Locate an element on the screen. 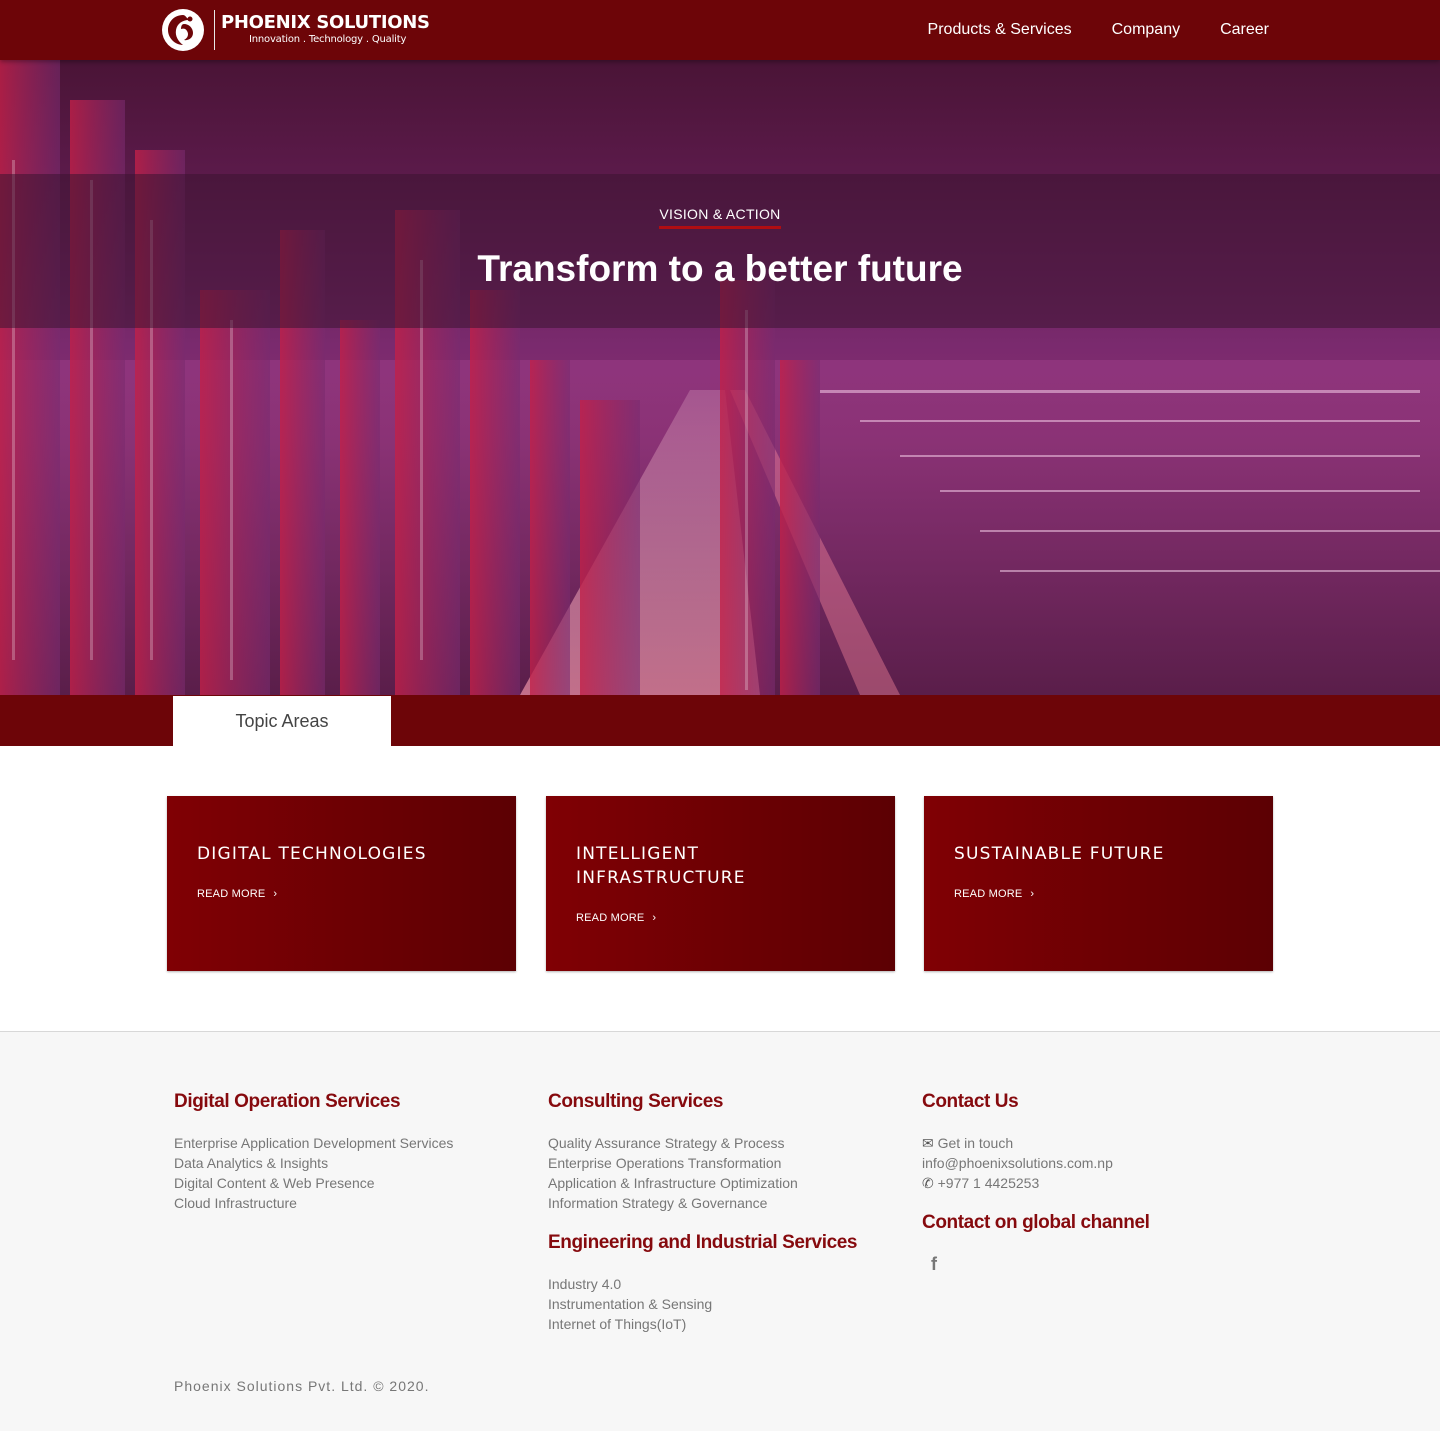 The height and width of the screenshot is (1431, 1440). footer-link: Data Analytics & Insights is located at coordinates (251, 1163).